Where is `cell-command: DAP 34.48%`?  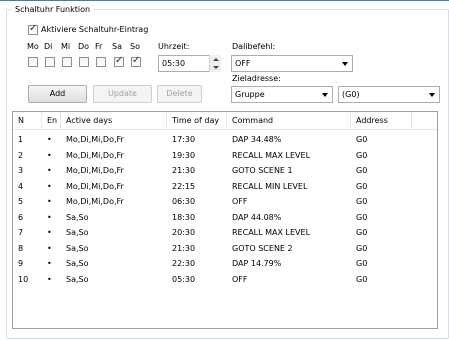
cell-command: DAP 34.48% is located at coordinates (257, 139).